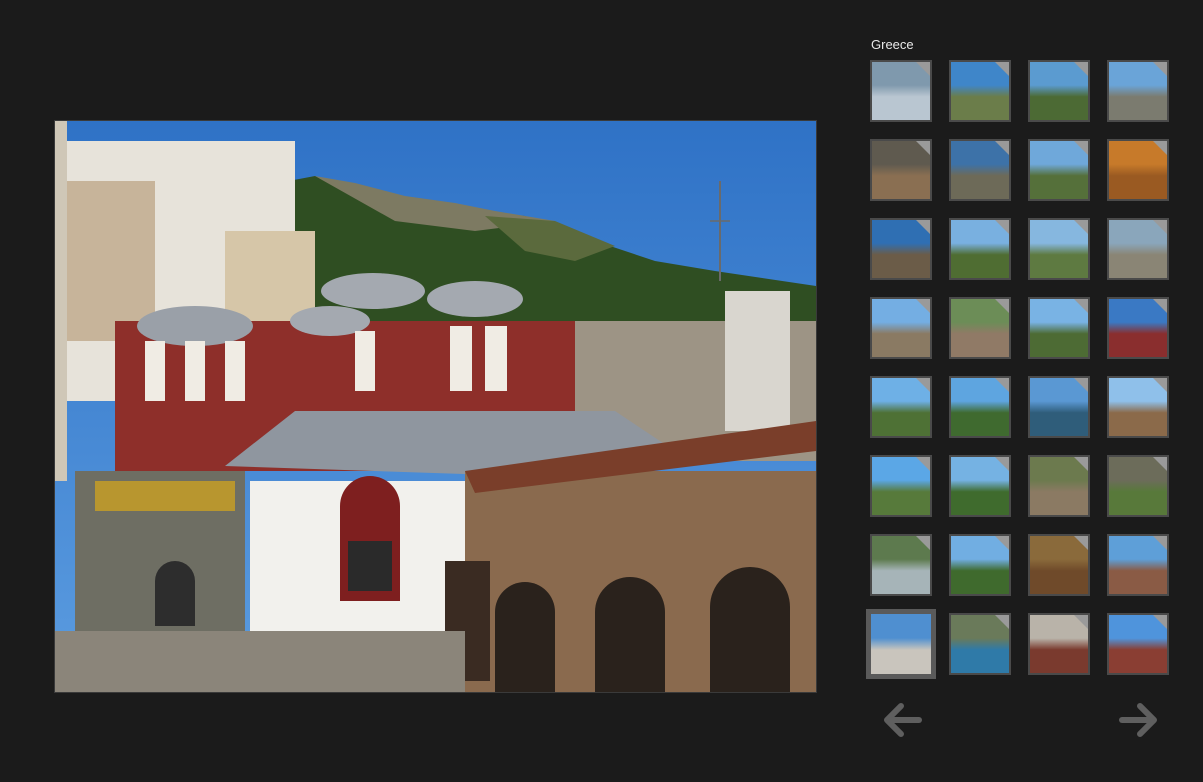  I want to click on arrow-right-icon, so click(1138, 720).